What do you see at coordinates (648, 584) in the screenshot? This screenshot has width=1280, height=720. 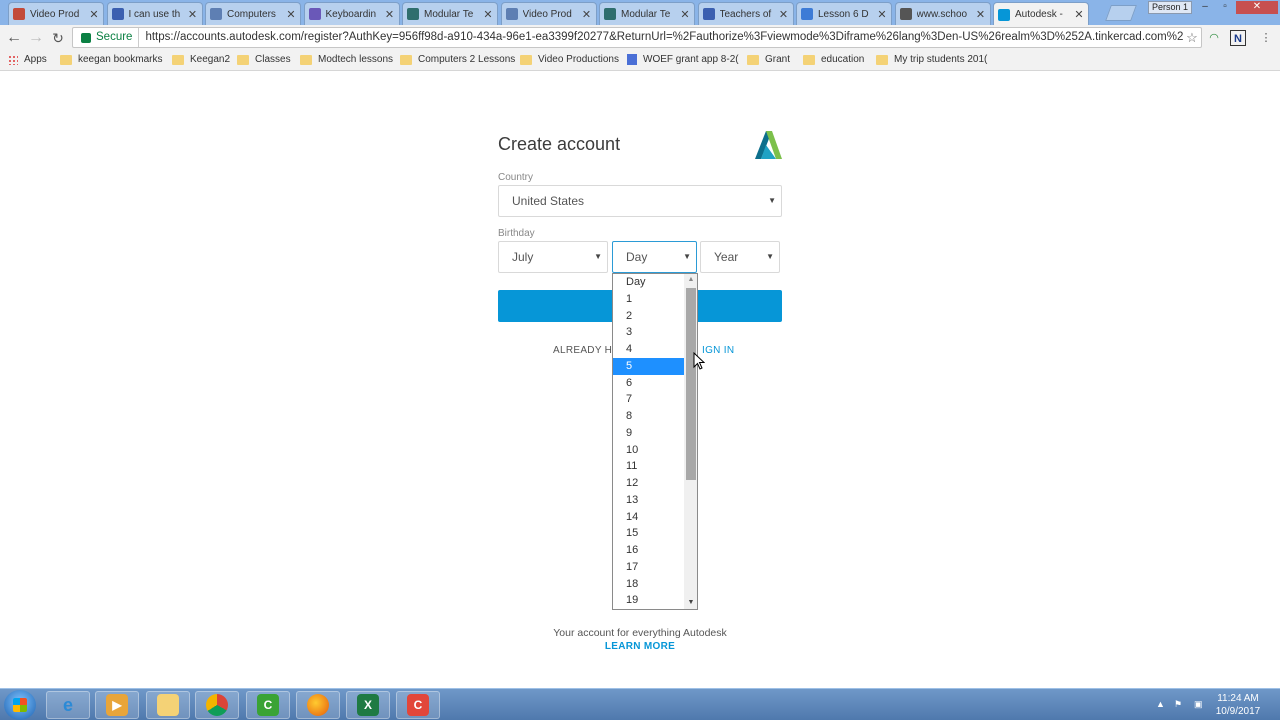 I see `day-option: 18` at bounding box center [648, 584].